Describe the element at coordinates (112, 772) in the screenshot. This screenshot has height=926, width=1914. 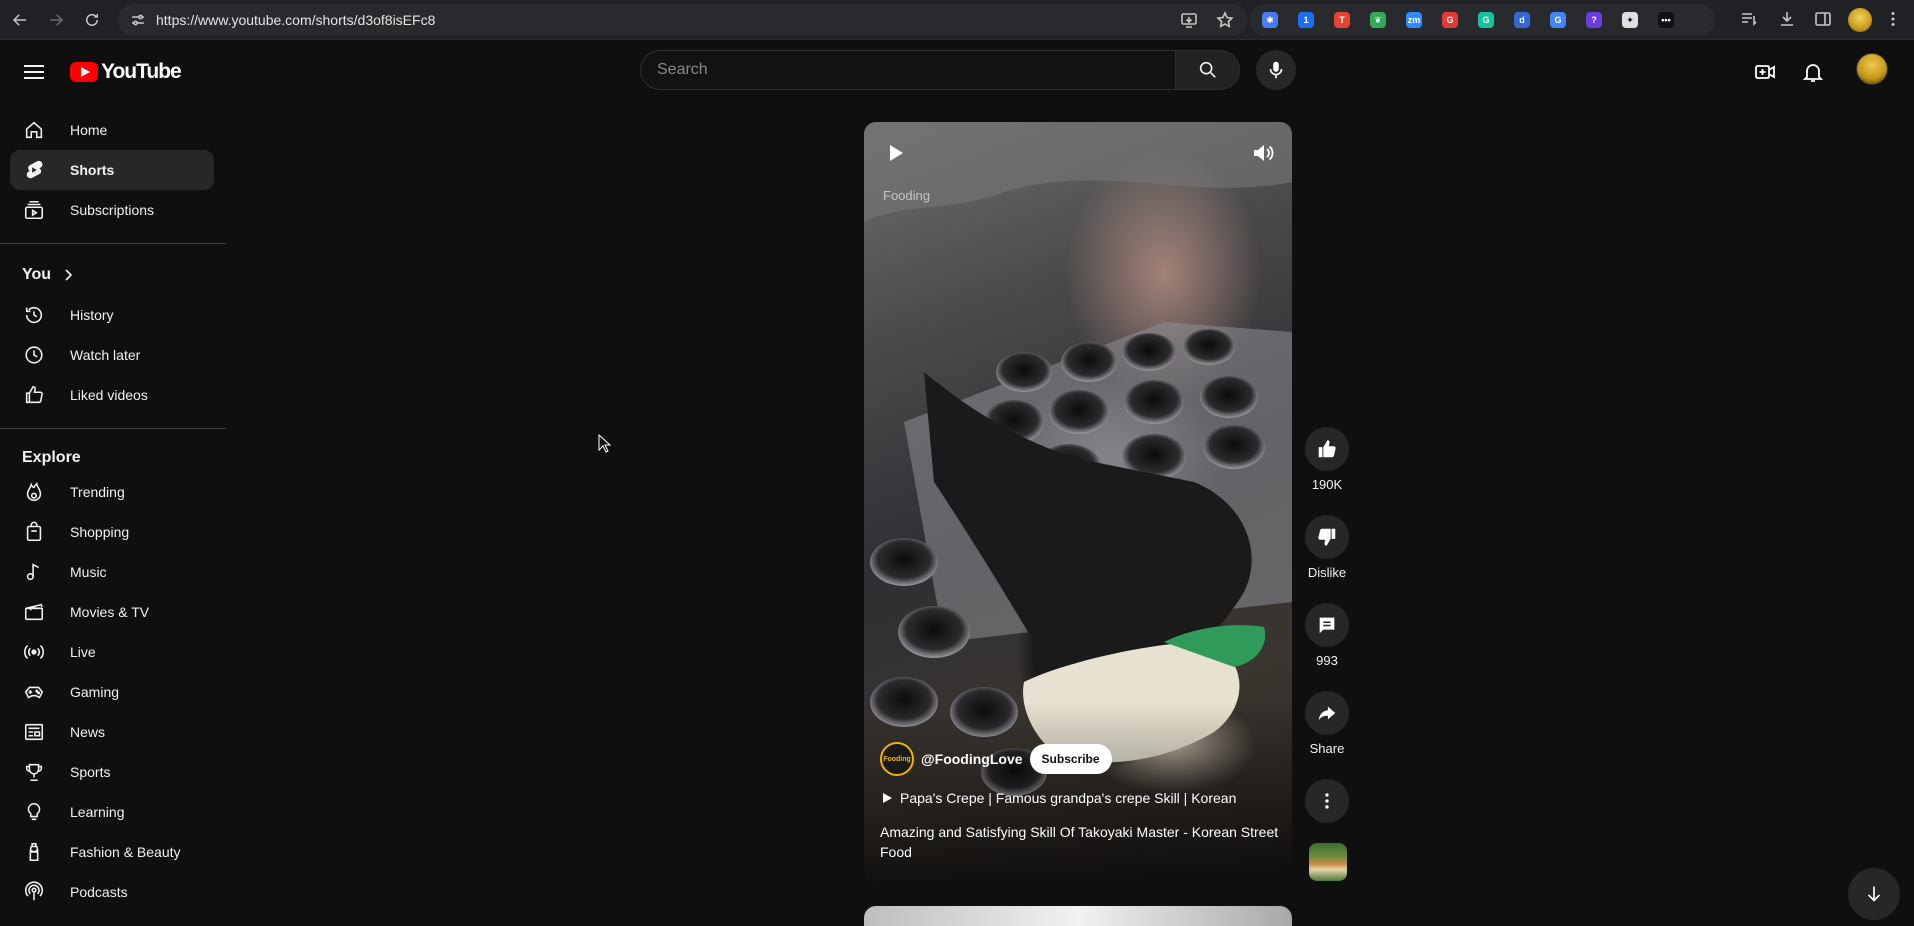
I see `sidebar-item-sports: Sports` at that location.